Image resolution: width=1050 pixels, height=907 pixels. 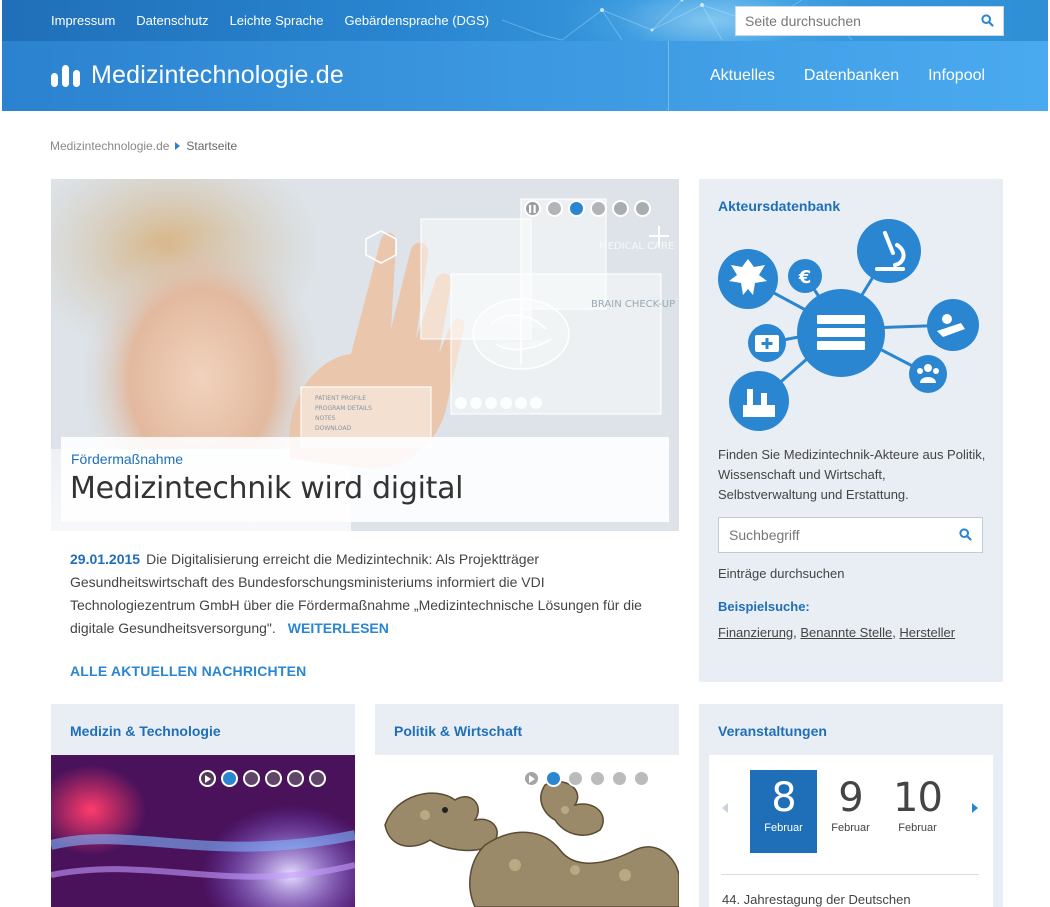 I want to click on overlay-label: MEDICAL CARE, so click(x=636, y=246).